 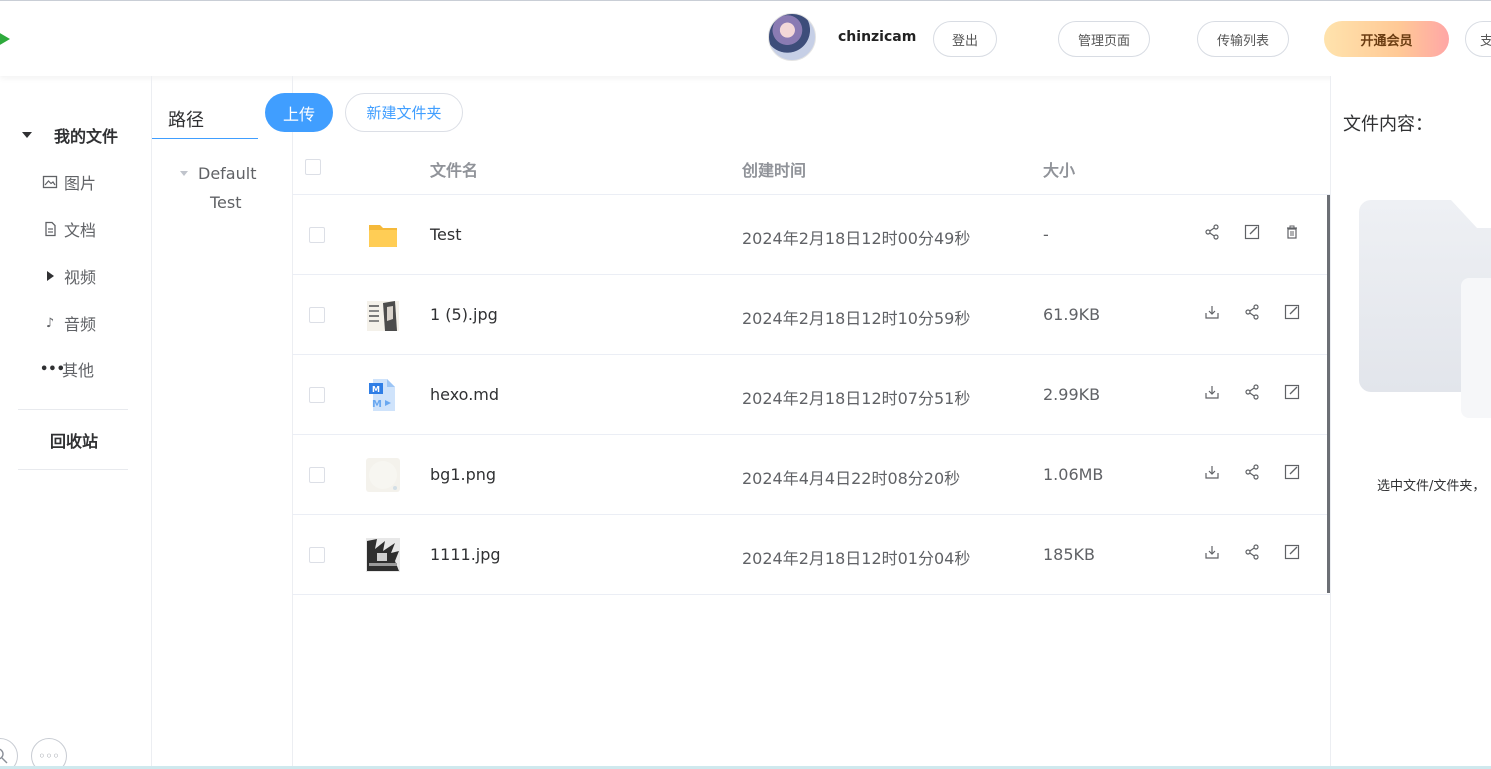 I want to click on sidebar-item-images: 图片, so click(x=69, y=182).